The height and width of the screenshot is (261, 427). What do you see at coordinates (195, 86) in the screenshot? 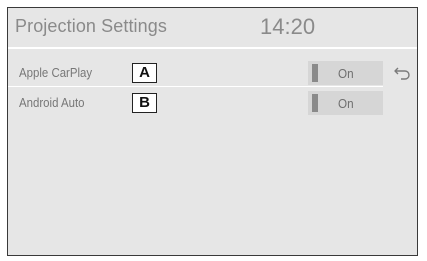
I see `row-divider` at bounding box center [195, 86].